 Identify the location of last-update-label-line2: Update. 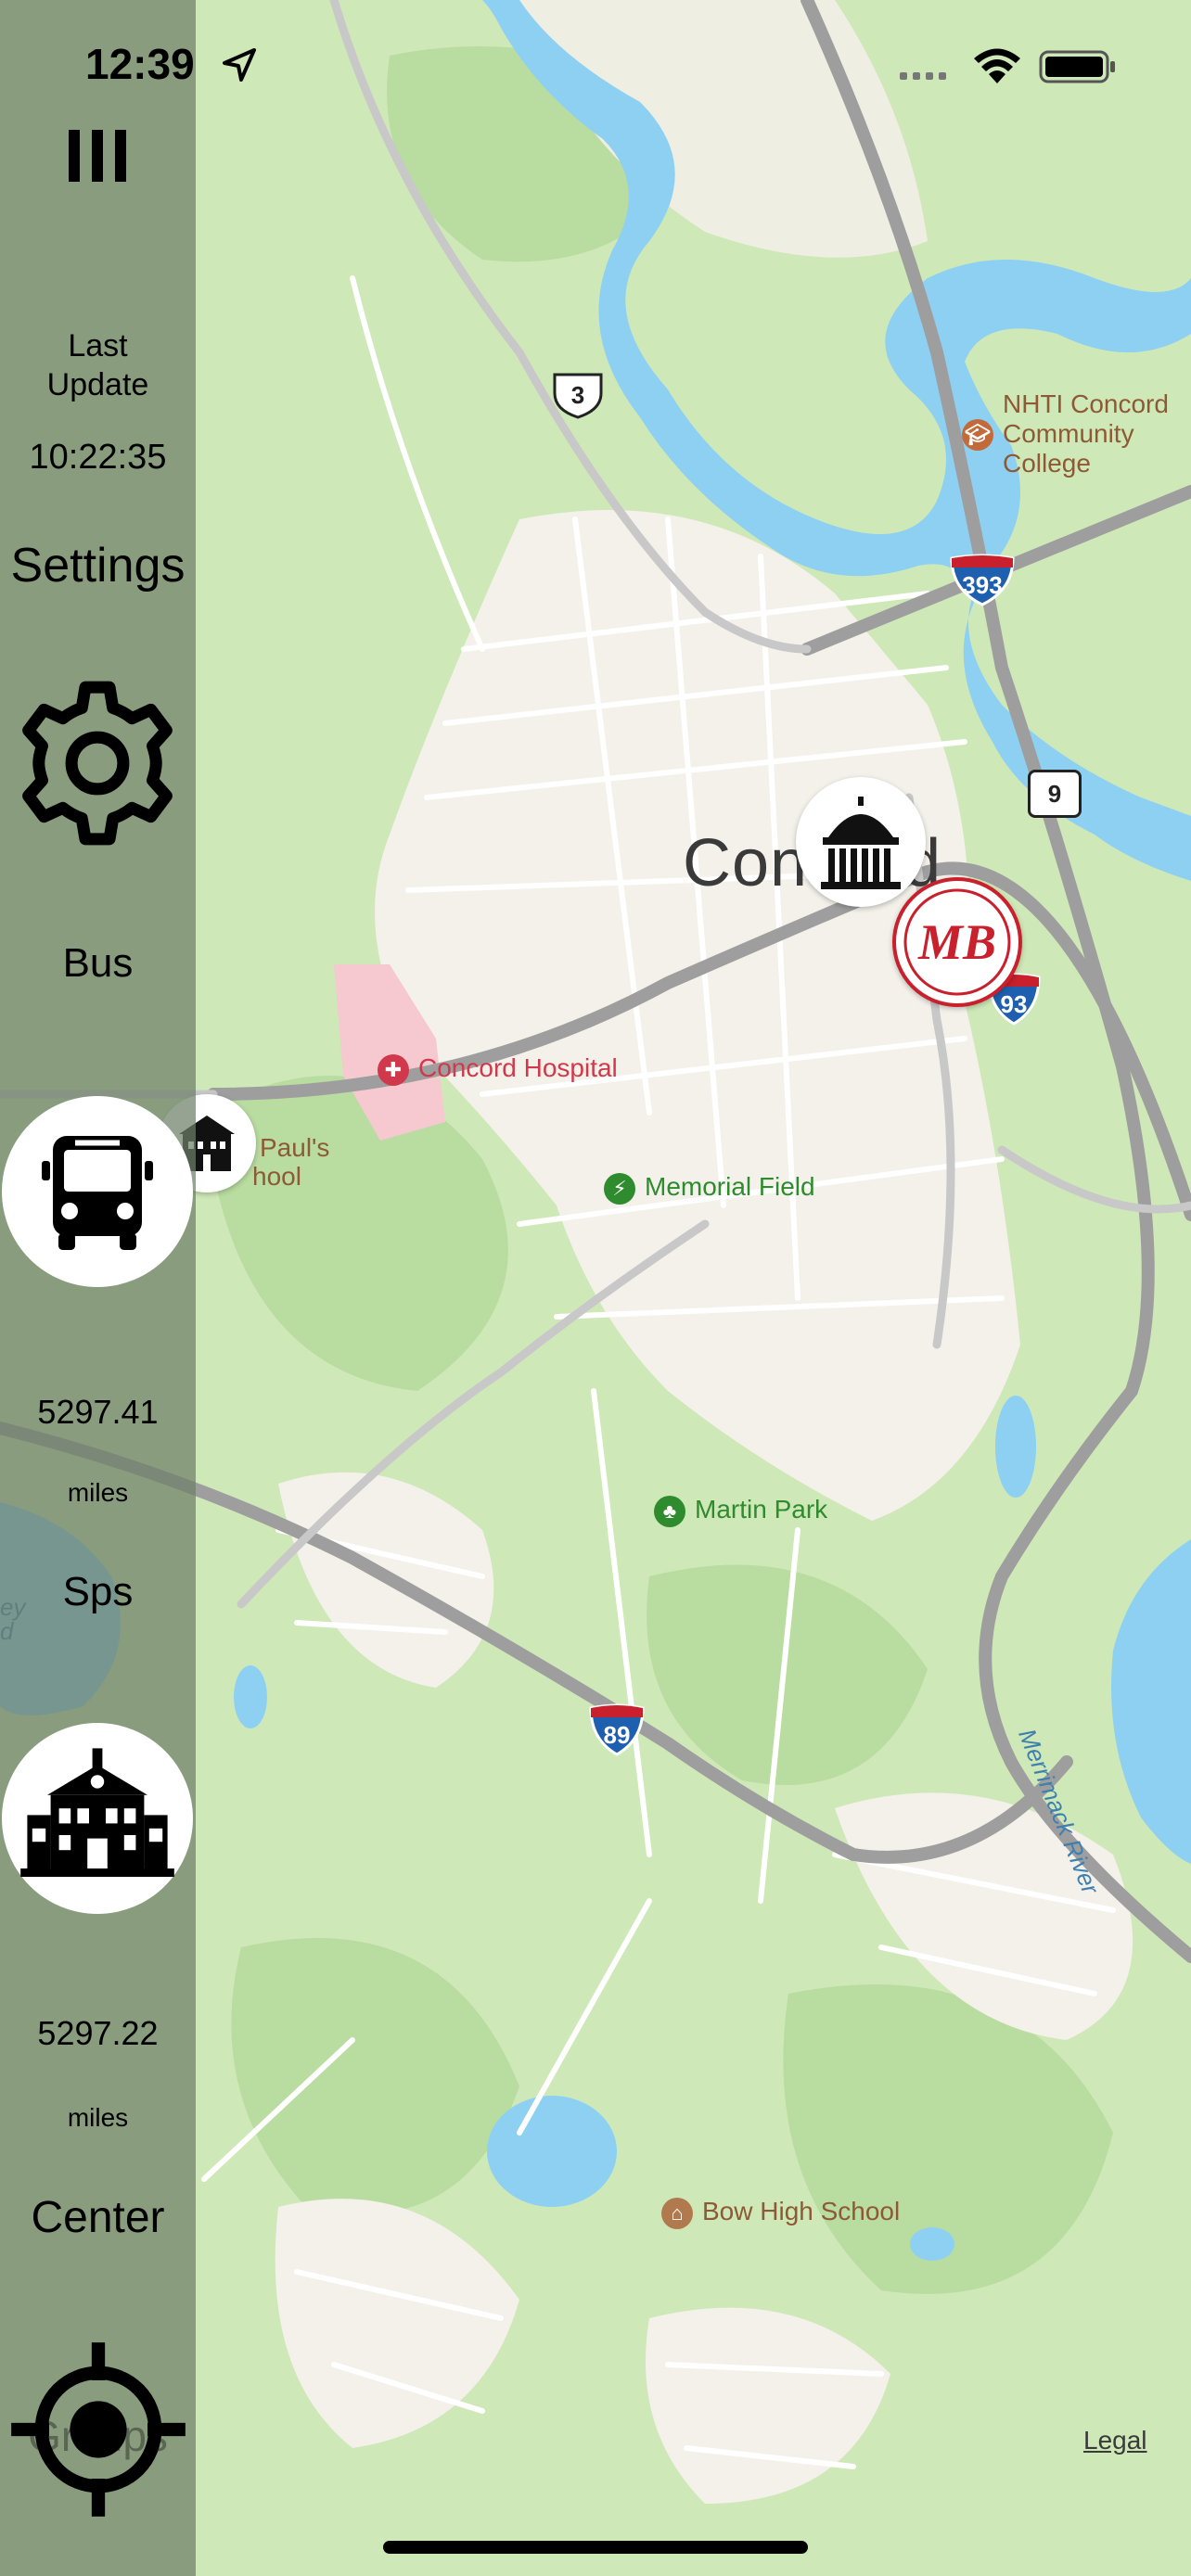
(97, 385).